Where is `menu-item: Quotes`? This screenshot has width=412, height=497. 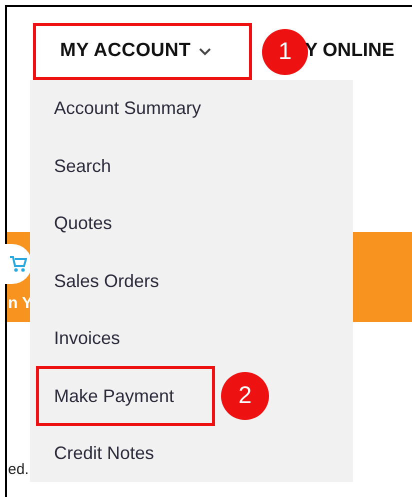
menu-item: Quotes is located at coordinates (74, 224).